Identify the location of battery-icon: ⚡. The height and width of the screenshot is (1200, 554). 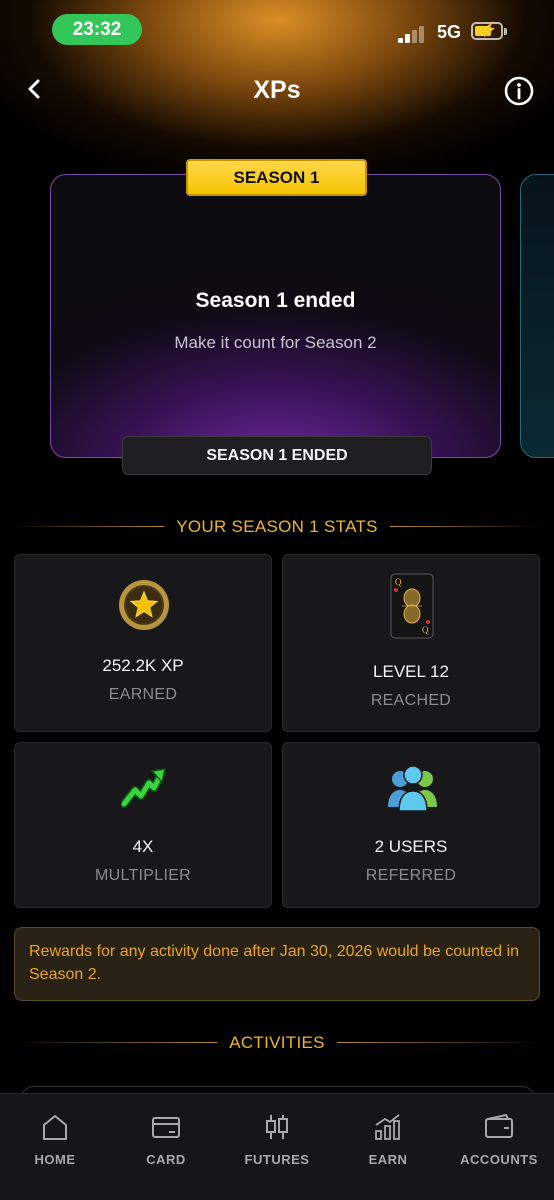
(489, 30).